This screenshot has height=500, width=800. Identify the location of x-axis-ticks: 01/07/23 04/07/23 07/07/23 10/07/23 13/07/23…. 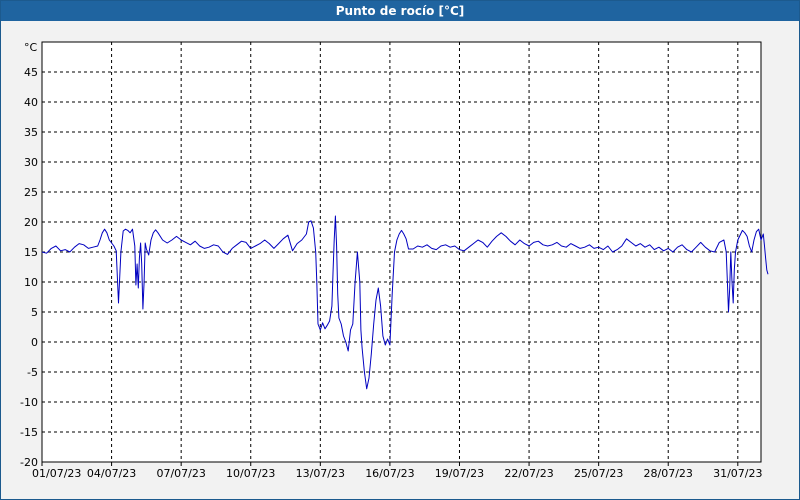
(397, 471).